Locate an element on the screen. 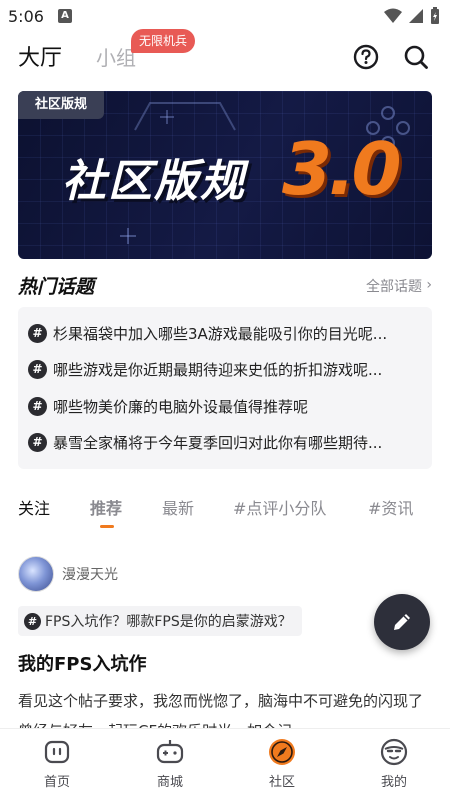 This screenshot has width=450, height=800. tab-hall: 大厅 is located at coordinates (40, 56).